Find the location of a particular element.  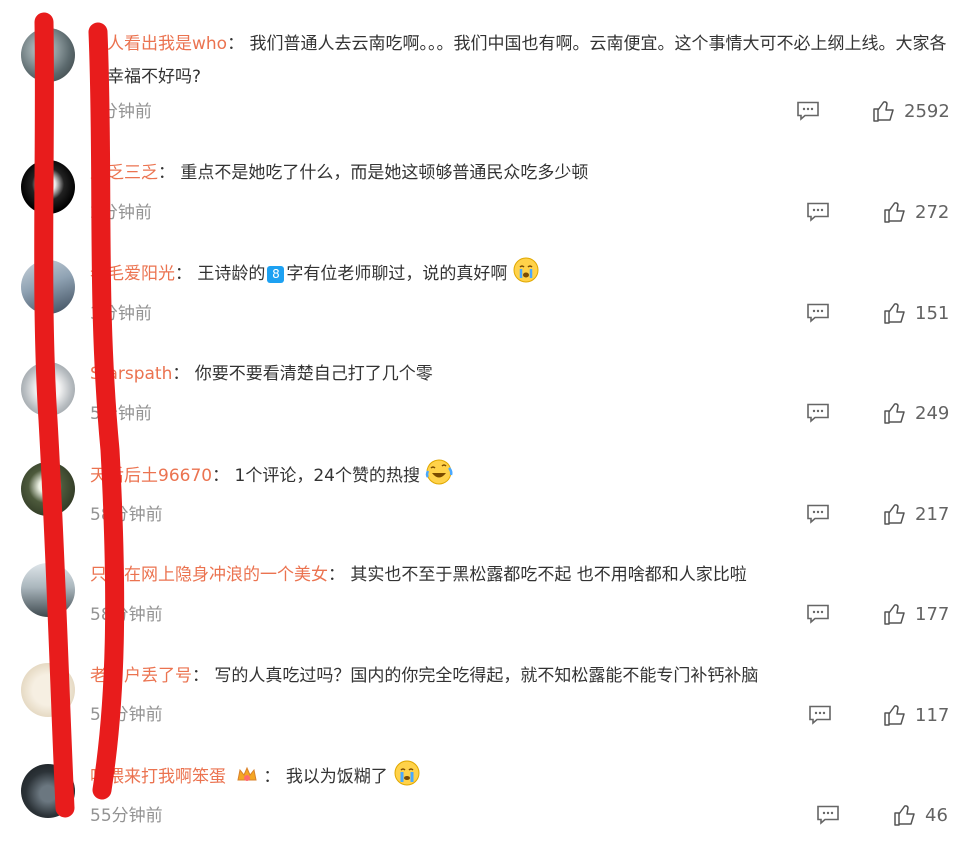

like-count: 249 is located at coordinates (932, 413).